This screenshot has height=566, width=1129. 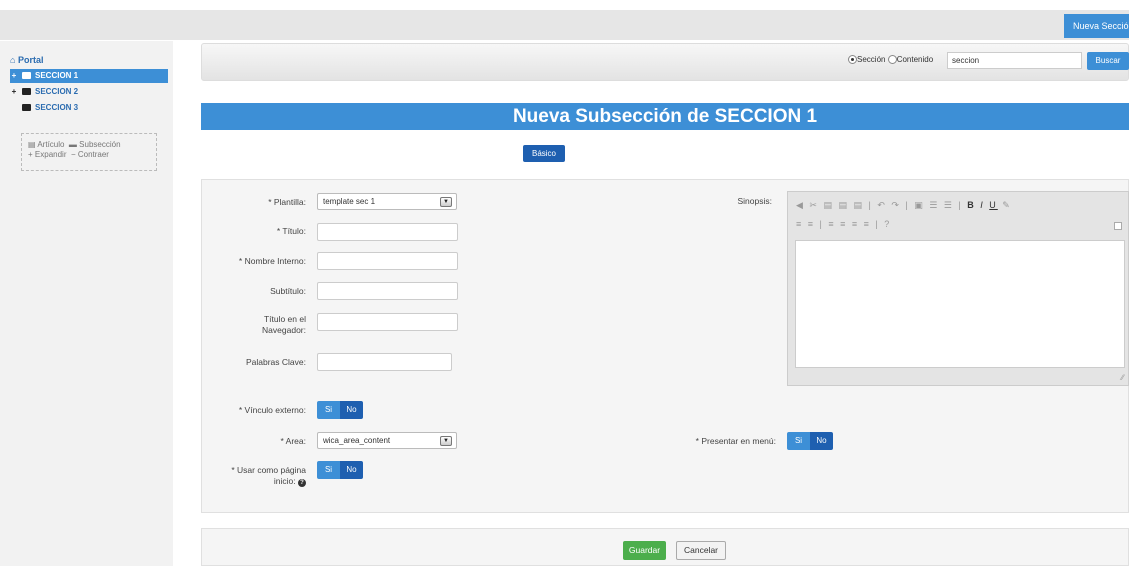 What do you see at coordinates (302, 483) in the screenshot?
I see `info-icon: ?` at bounding box center [302, 483].